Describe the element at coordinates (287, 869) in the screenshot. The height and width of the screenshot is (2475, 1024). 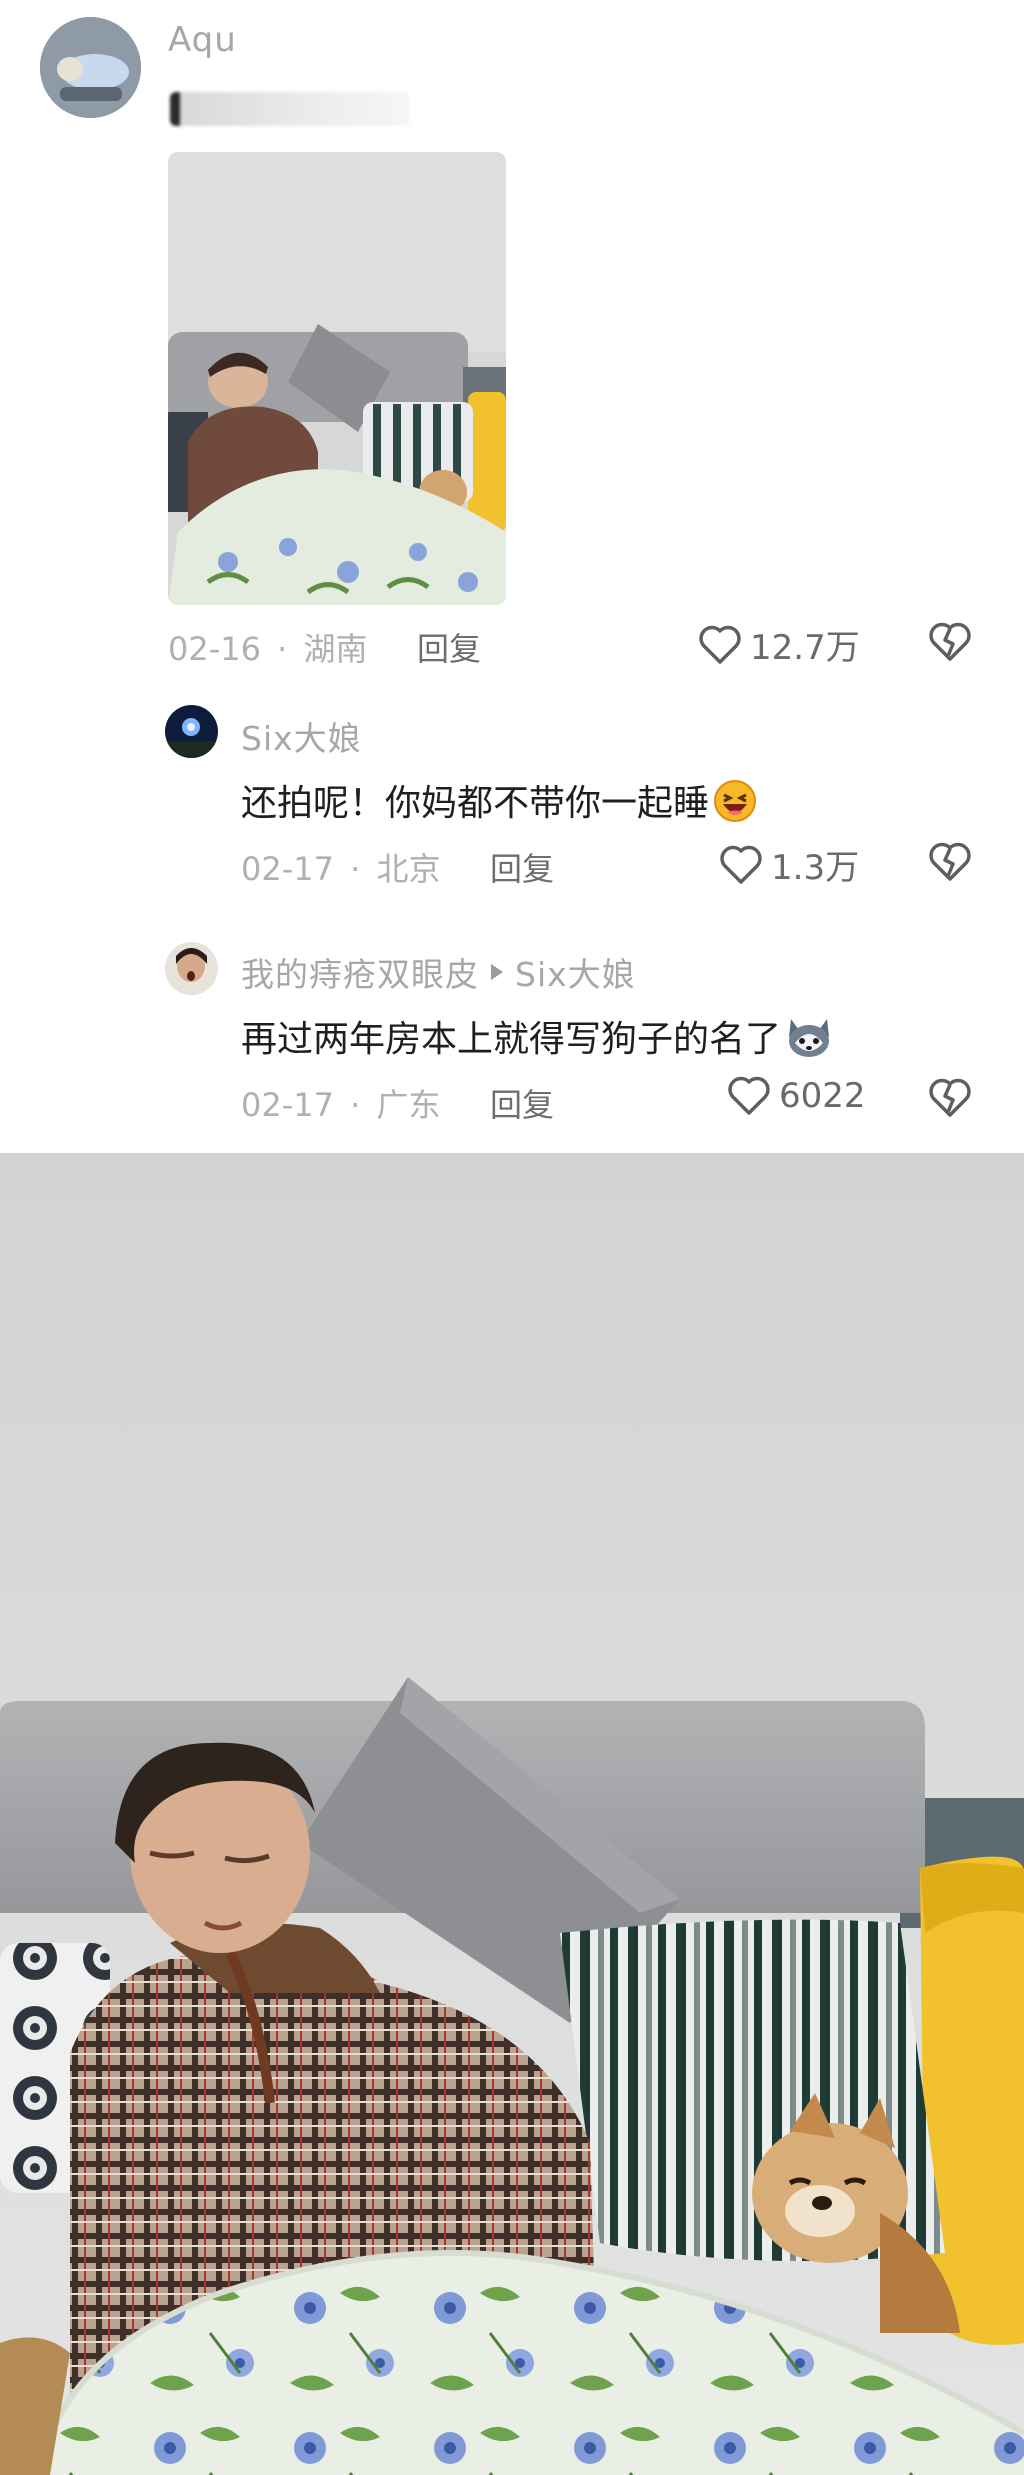
I see `reply-1-date: 02-17` at that location.